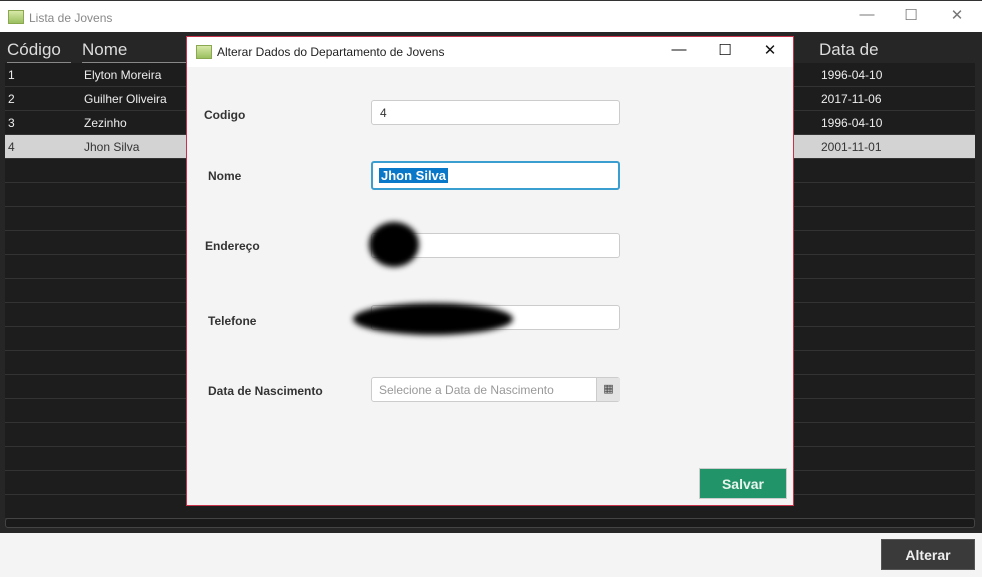  What do you see at coordinates (225, 176) in the screenshot?
I see `nome-label: Nome` at bounding box center [225, 176].